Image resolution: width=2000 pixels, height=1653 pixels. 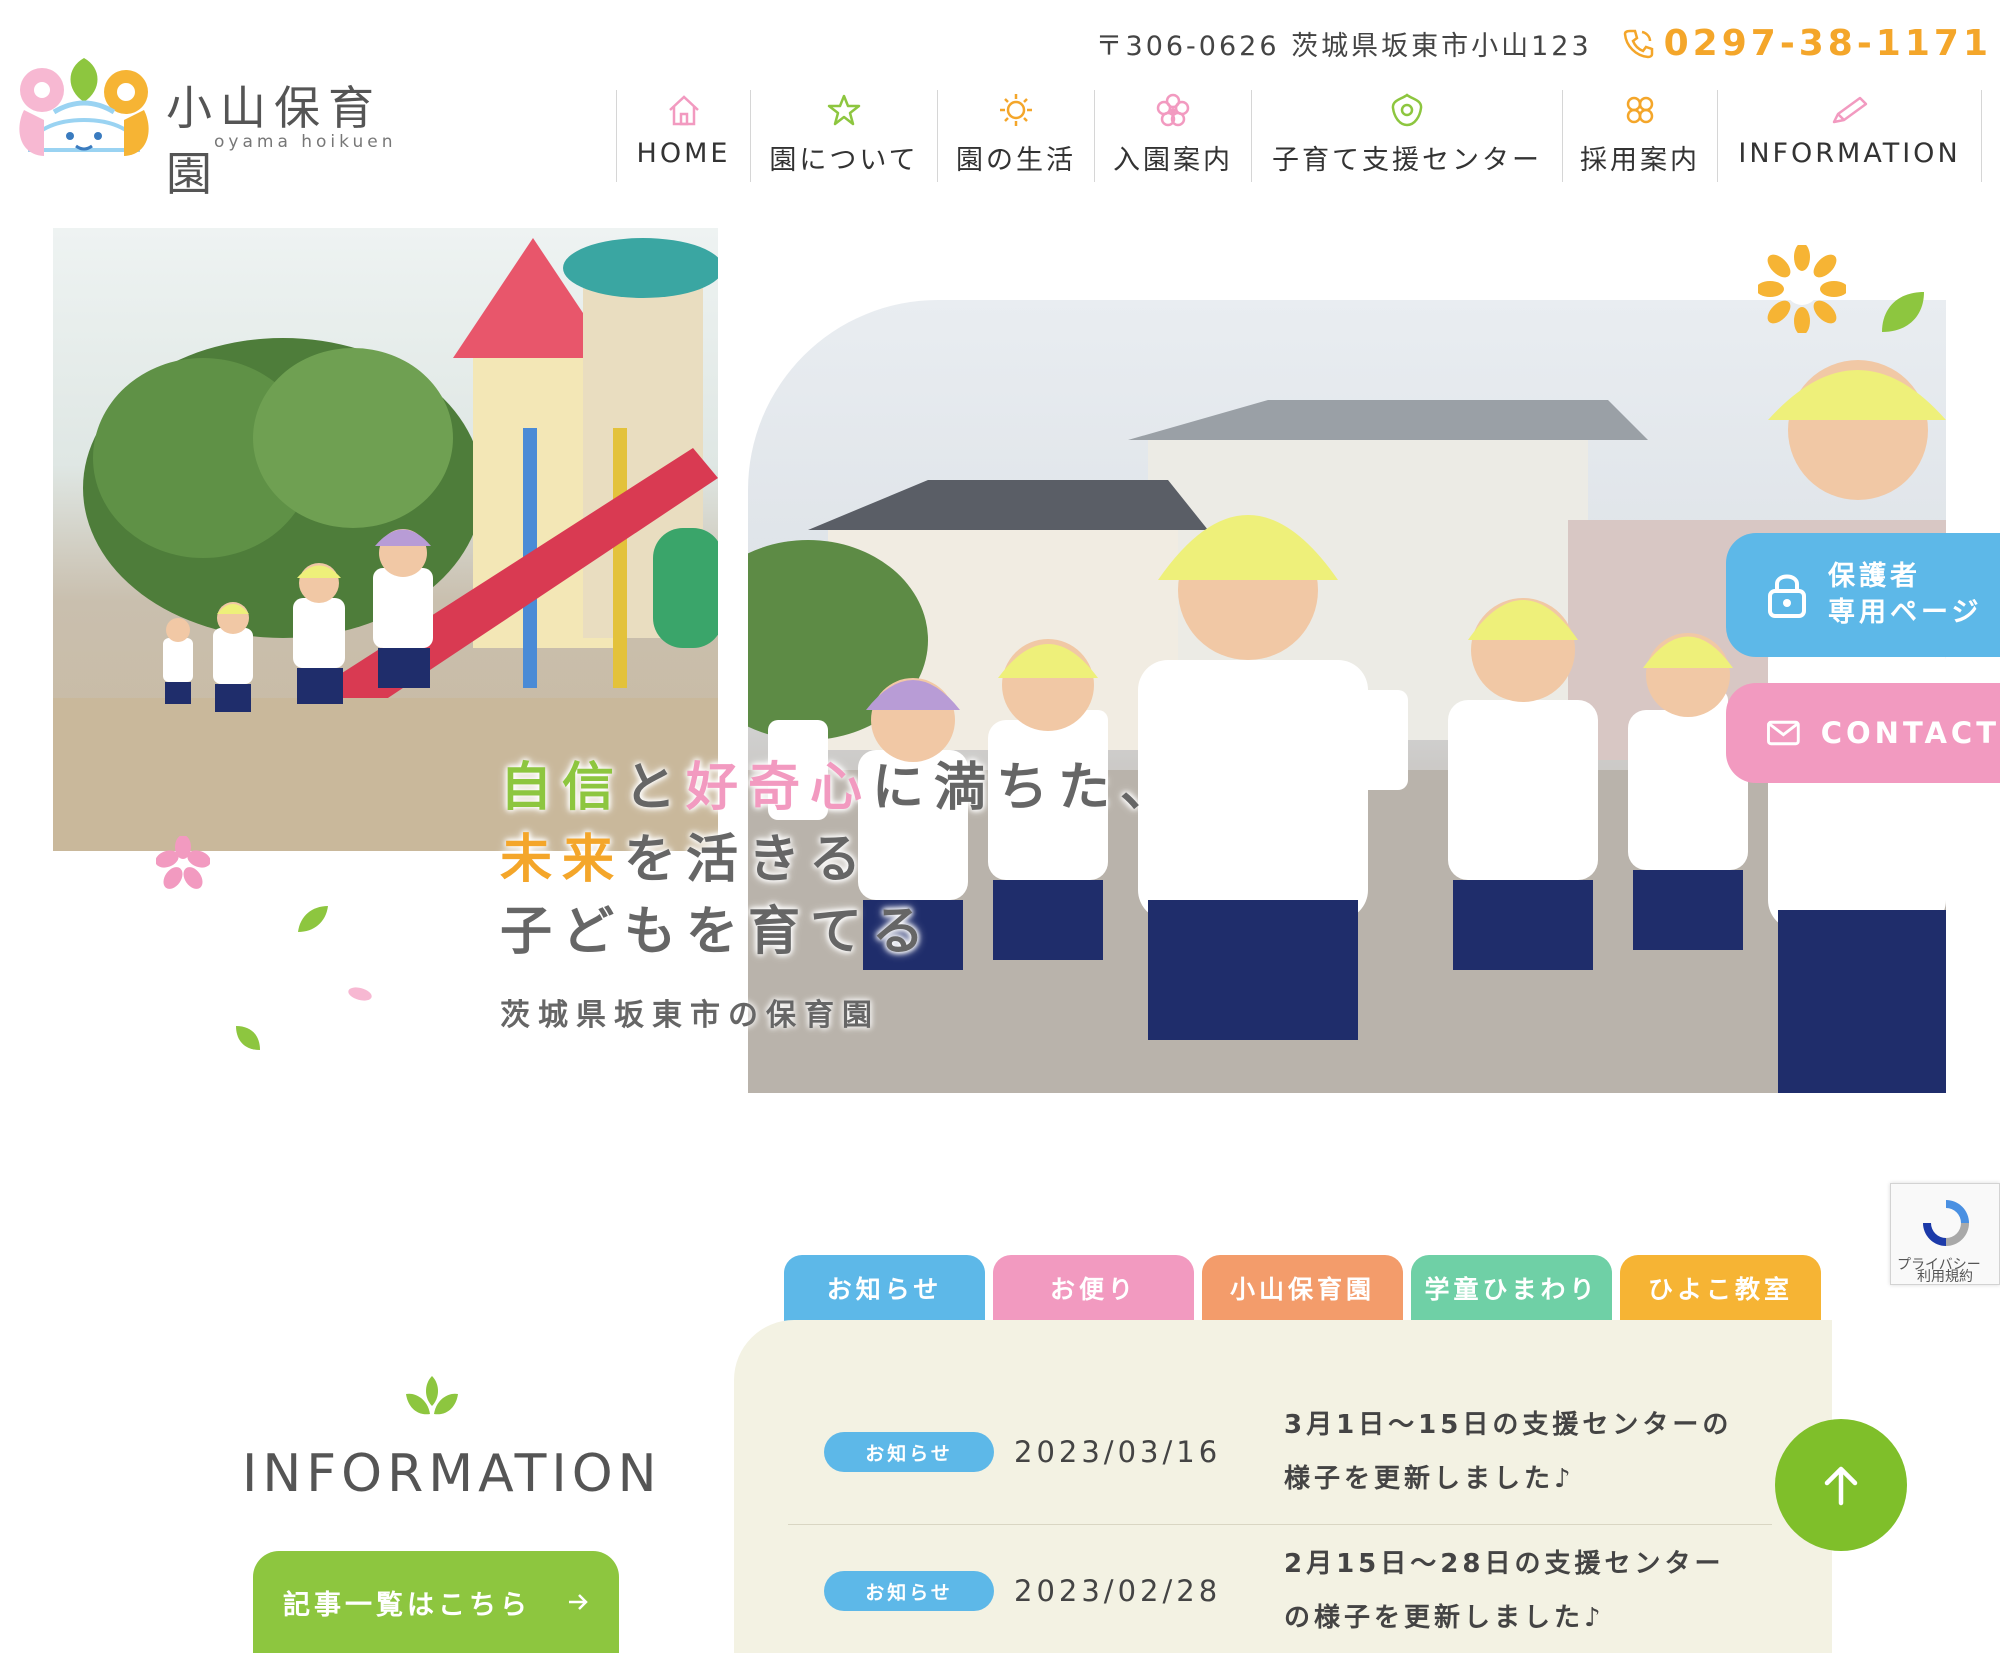 I want to click on hero-word-future: 未来, so click(x=562, y=860).